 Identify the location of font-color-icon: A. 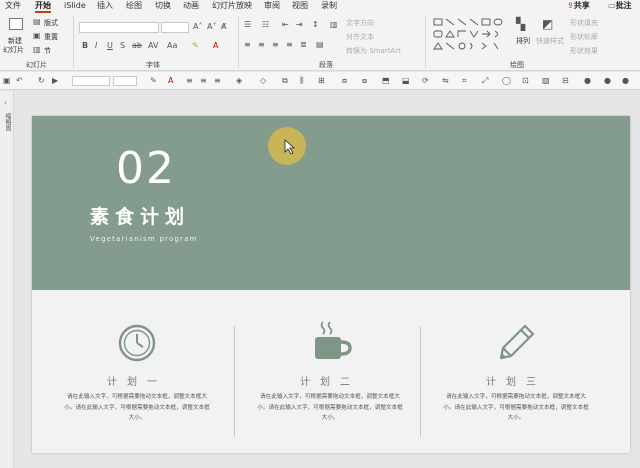
(215, 46).